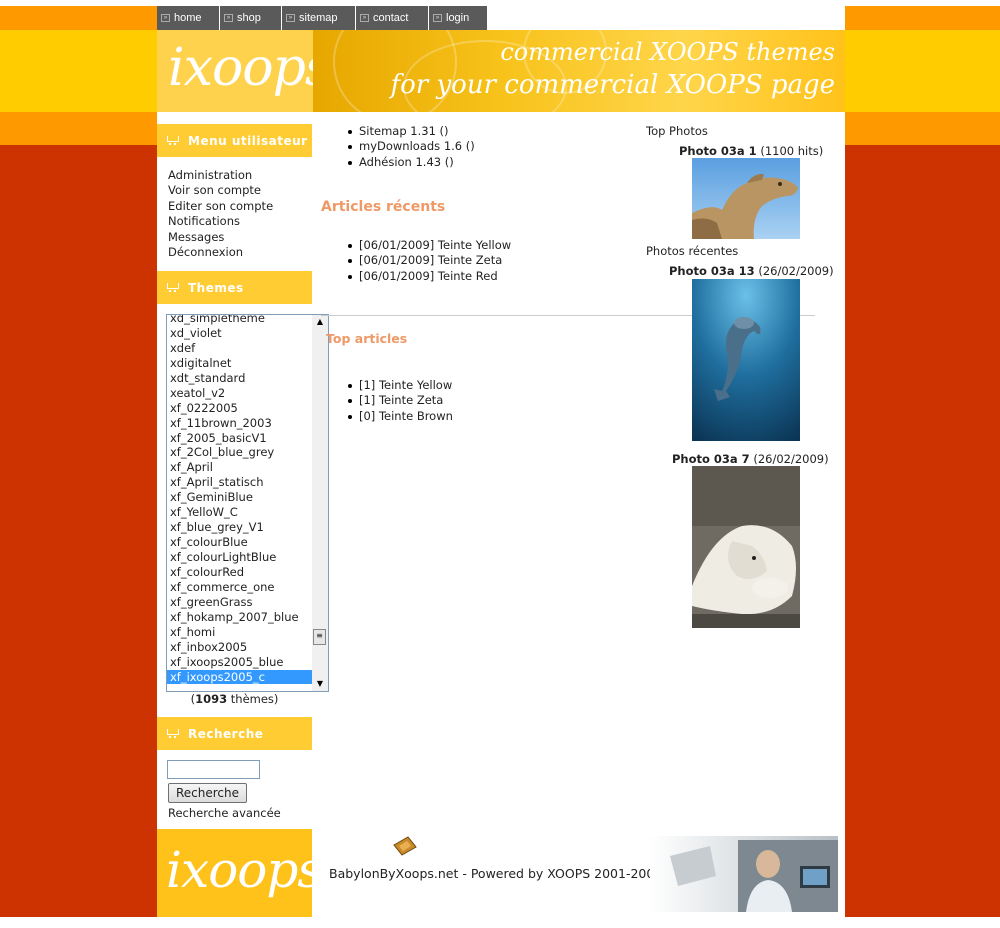 The height and width of the screenshot is (928, 1000). I want to click on camel-photo, so click(746, 198).